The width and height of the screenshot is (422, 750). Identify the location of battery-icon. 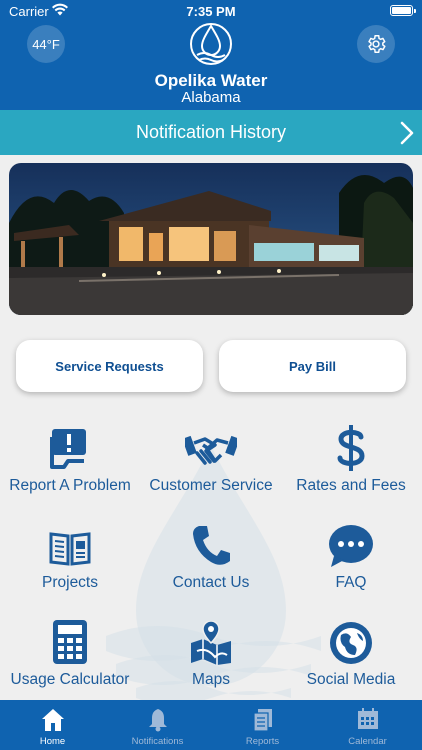
(403, 10).